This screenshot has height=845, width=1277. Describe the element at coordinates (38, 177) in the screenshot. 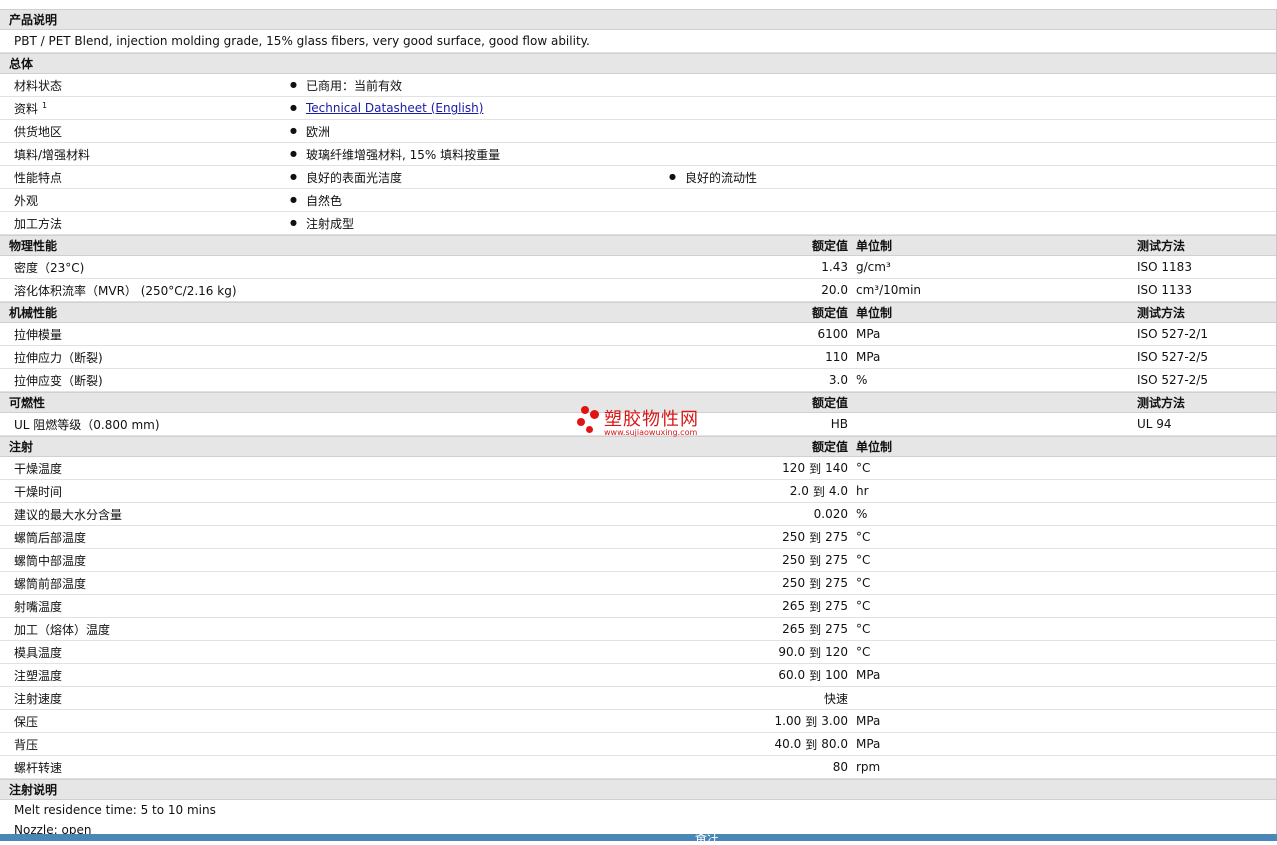

I see `property-label: 性能特点` at that location.